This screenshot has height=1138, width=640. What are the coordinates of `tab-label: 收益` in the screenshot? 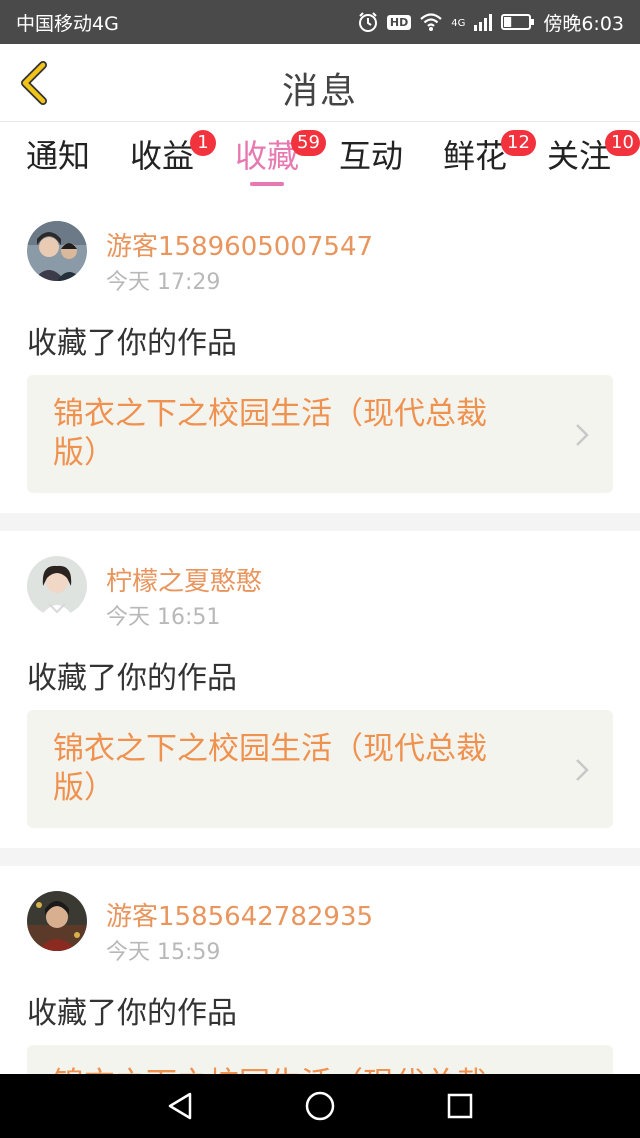 It's located at (162, 156).